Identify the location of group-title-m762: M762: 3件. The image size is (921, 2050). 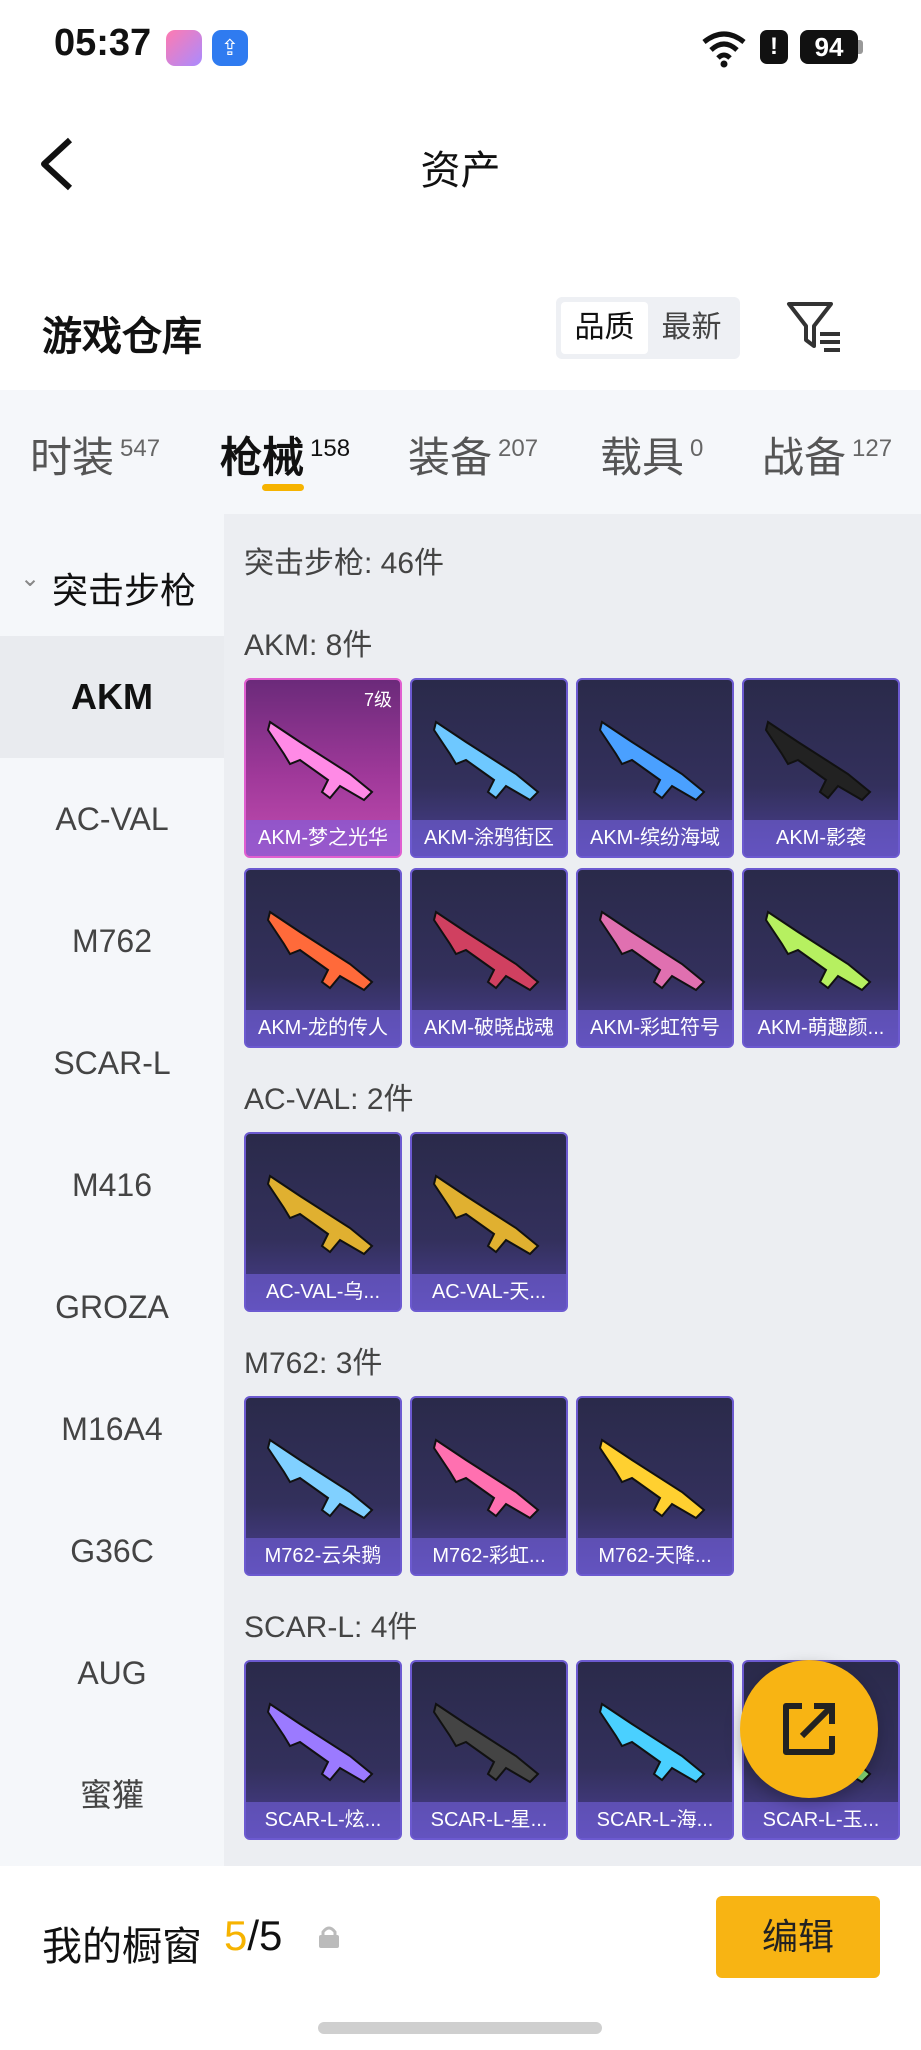
(313, 1363).